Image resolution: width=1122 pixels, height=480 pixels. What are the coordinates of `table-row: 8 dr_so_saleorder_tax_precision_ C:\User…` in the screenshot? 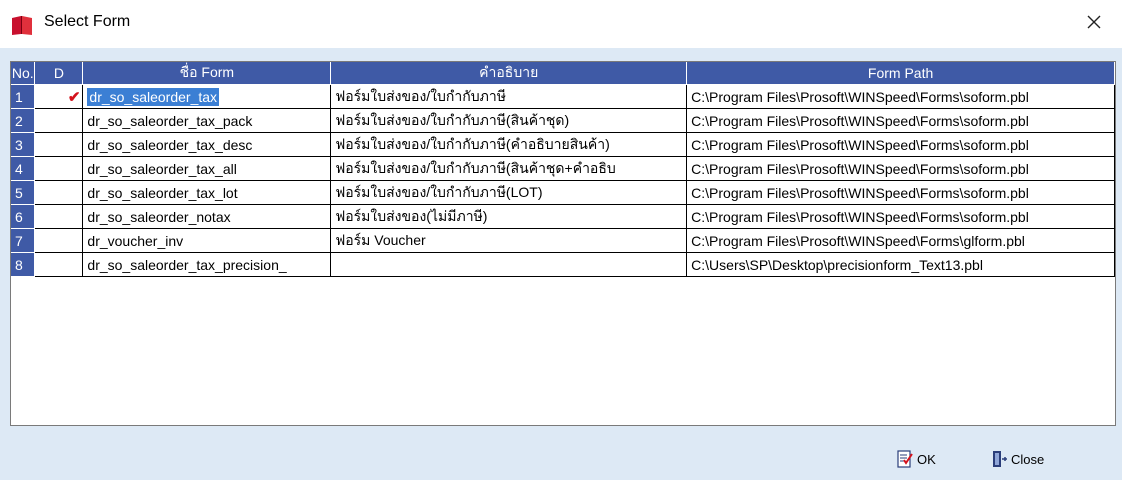 It's located at (563, 264).